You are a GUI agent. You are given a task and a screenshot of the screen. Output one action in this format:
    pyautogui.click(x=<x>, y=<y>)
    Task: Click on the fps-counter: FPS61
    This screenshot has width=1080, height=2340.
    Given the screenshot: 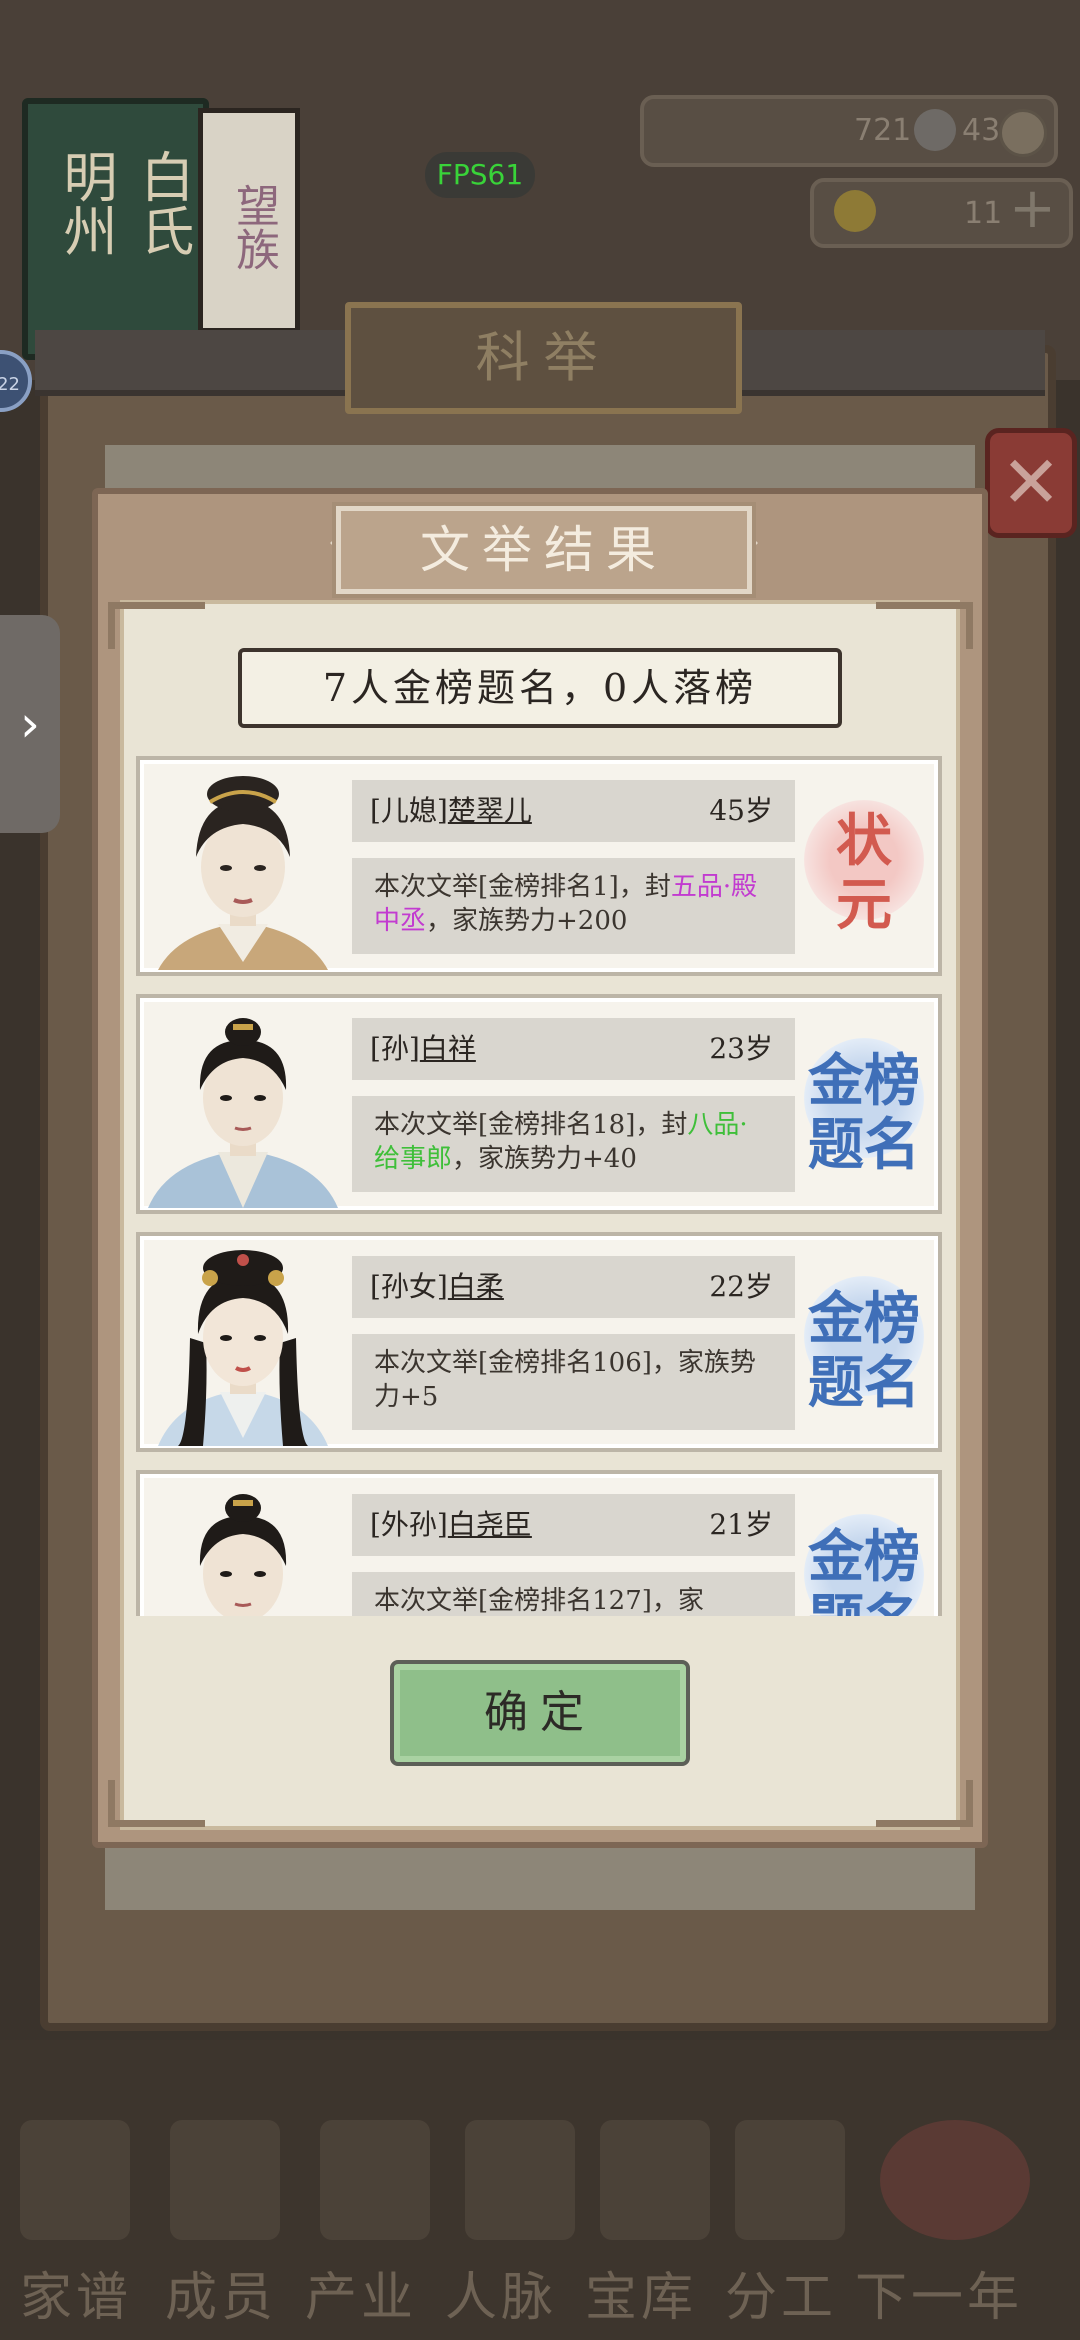 What is the action you would take?
    pyautogui.click(x=480, y=175)
    